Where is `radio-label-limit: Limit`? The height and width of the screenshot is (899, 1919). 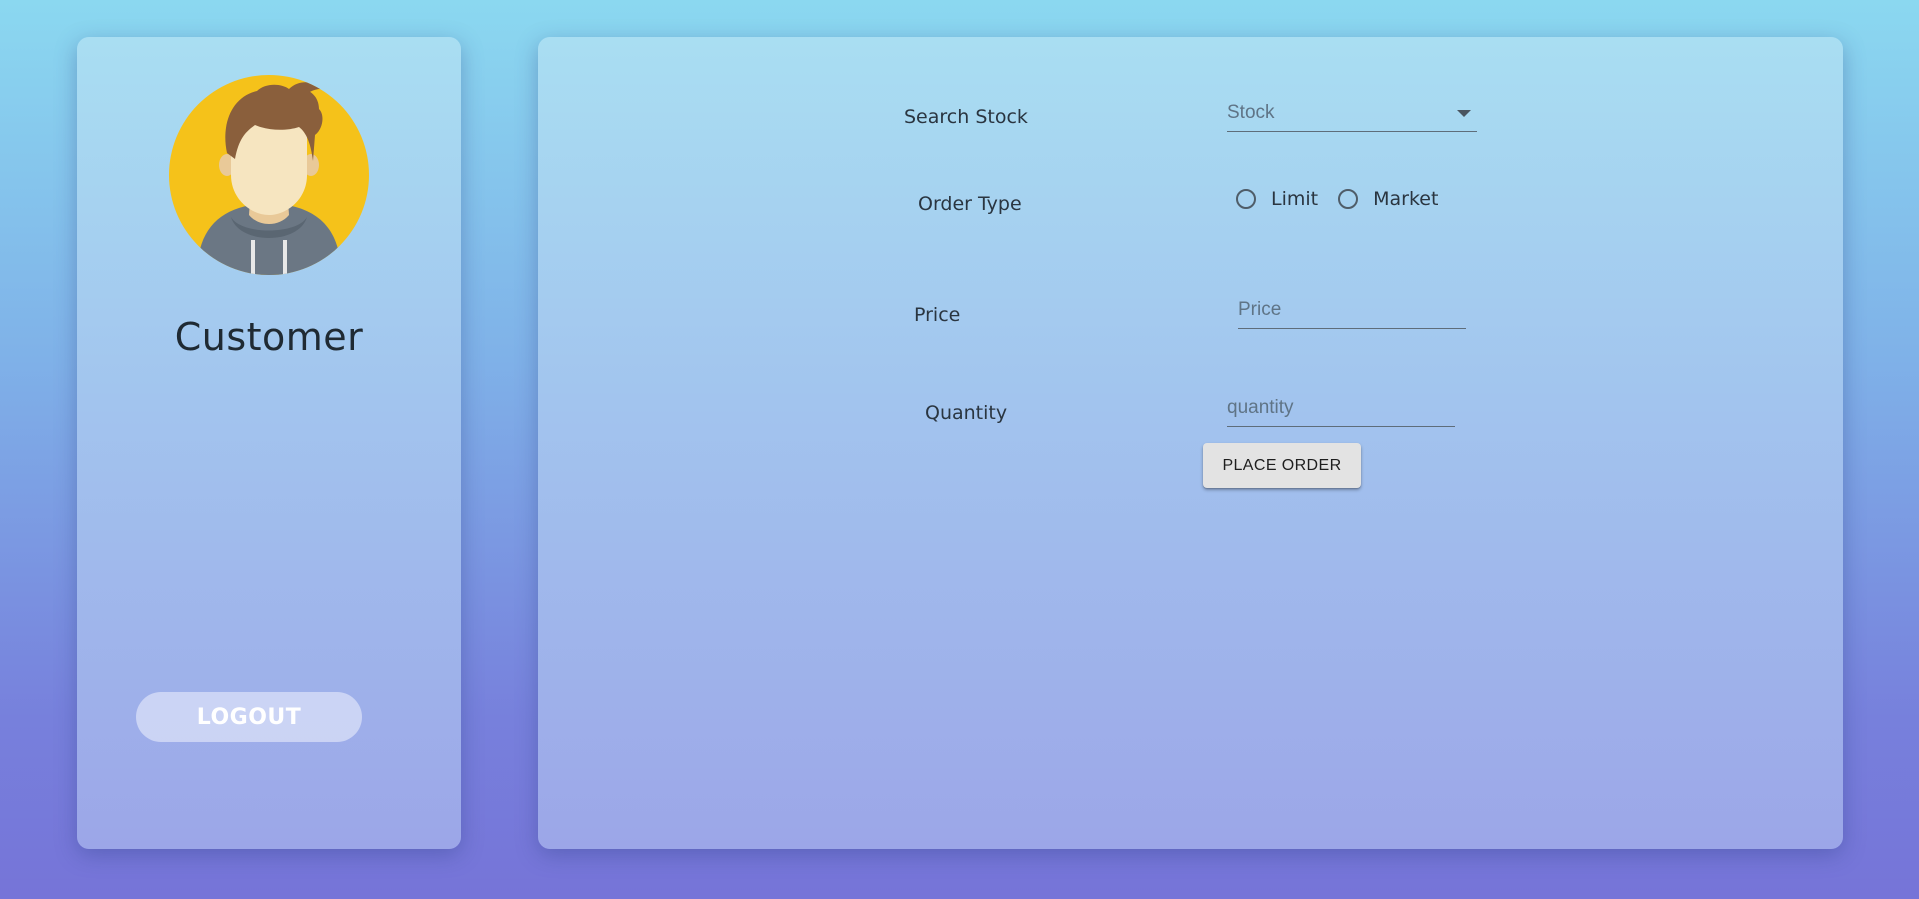
radio-label-limit: Limit is located at coordinates (1295, 199).